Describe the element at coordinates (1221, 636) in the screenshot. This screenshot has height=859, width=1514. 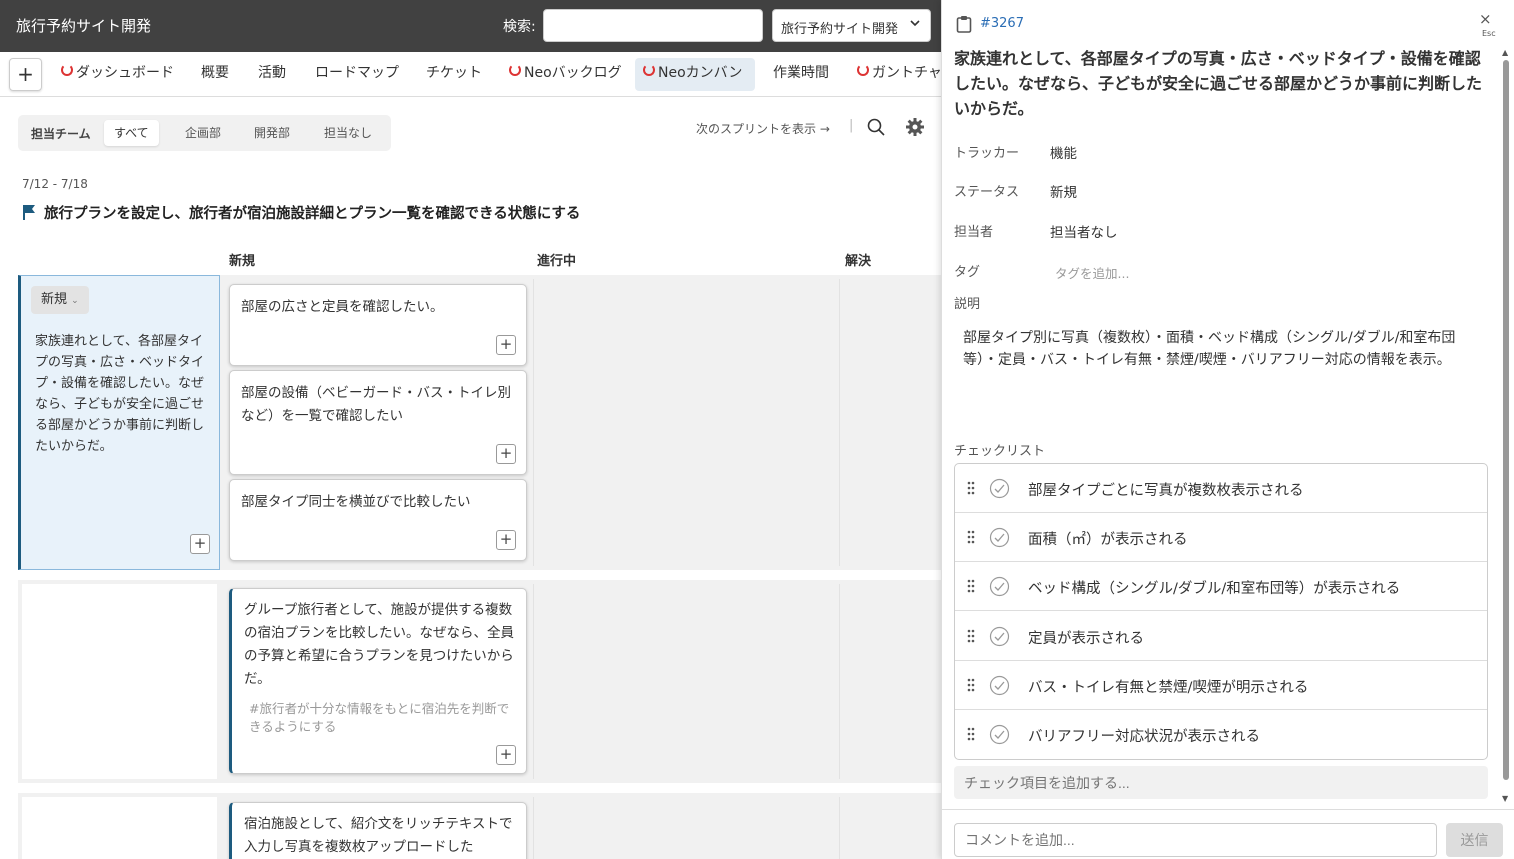
I see `checklist-item: 定員が表示される` at that location.